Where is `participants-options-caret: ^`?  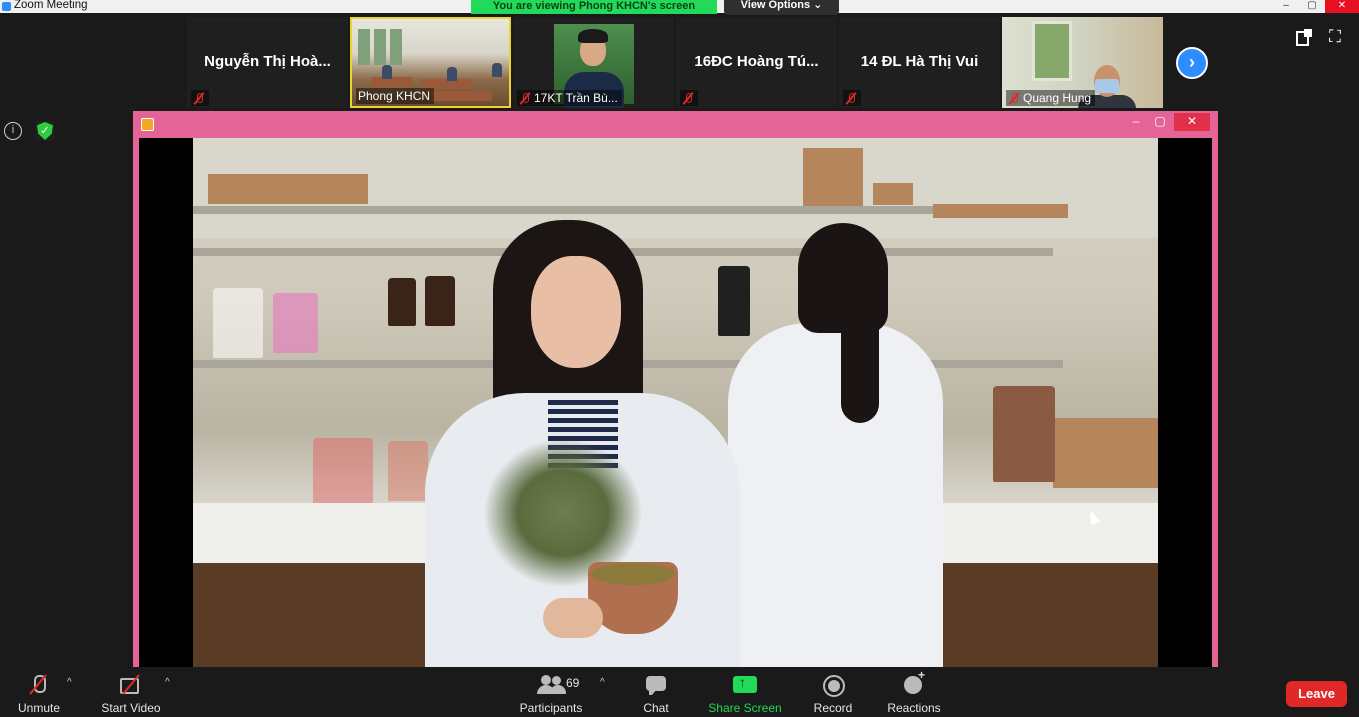 participants-options-caret: ^ is located at coordinates (602, 682).